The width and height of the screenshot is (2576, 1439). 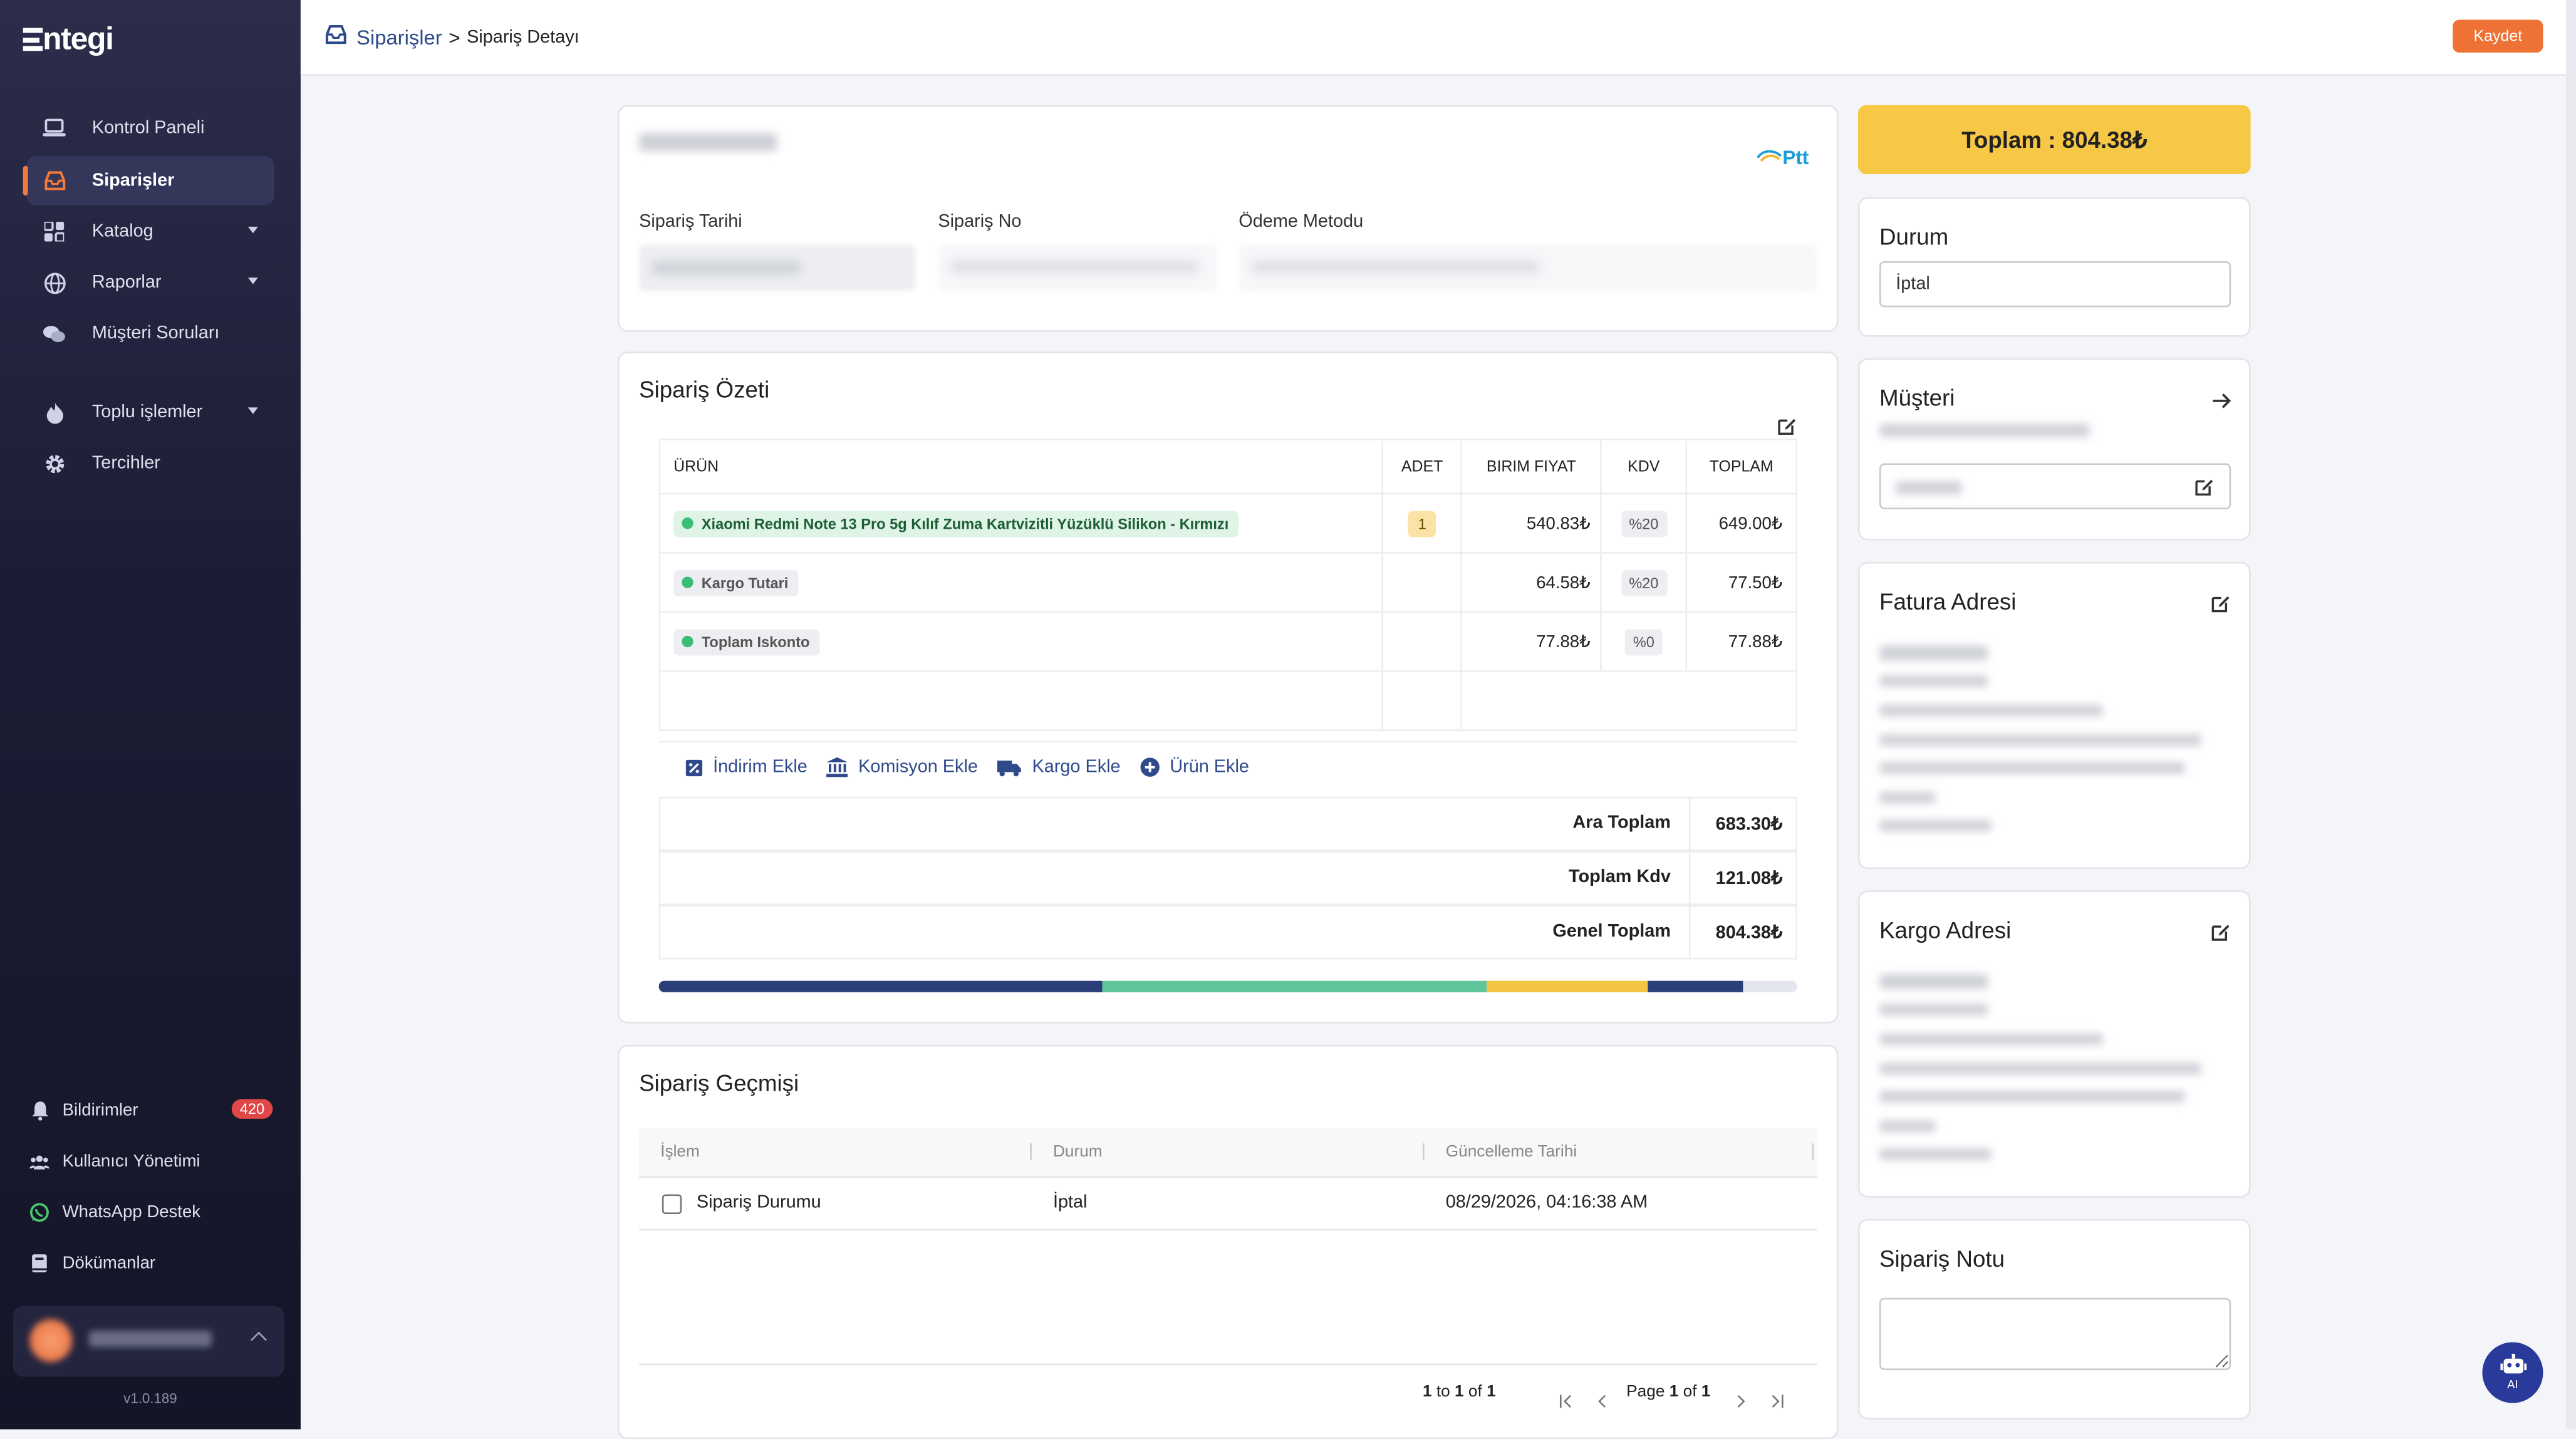 I want to click on sidebar-item-label: Tercihler, so click(x=125, y=463).